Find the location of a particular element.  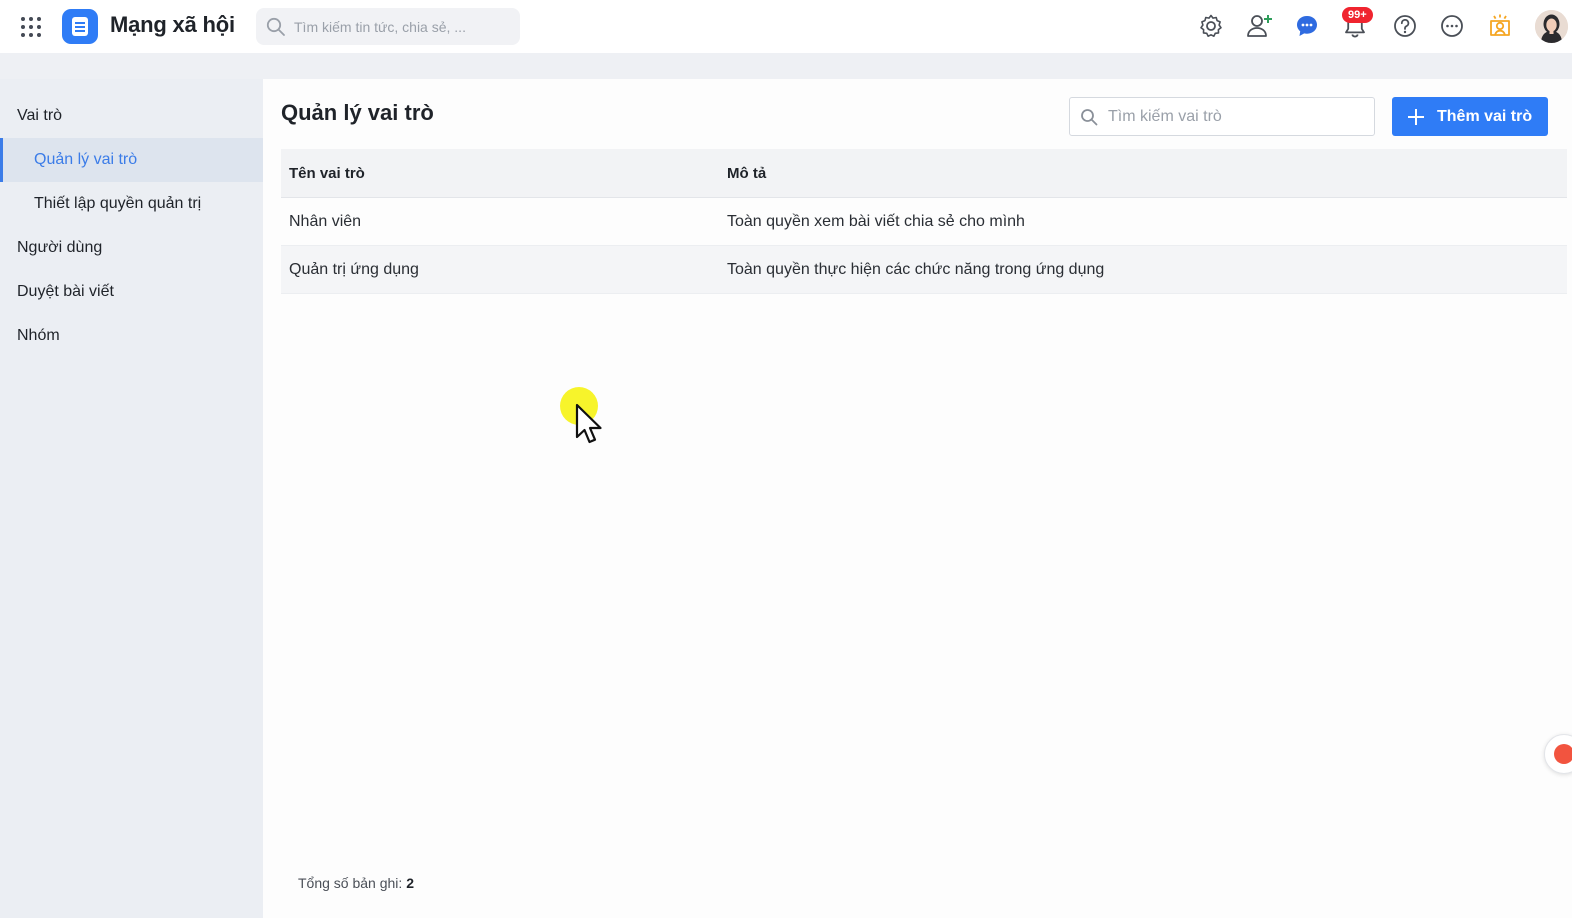

more-icon is located at coordinates (1452, 26).